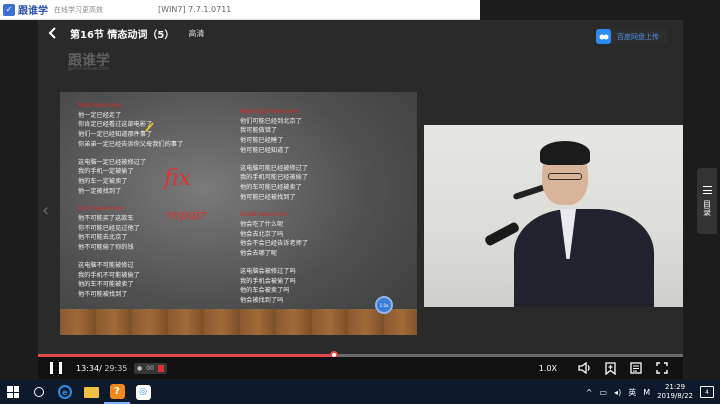 The width and height of the screenshot is (720, 404). Describe the element at coordinates (603, 392) in the screenshot. I see `tray-usb-icon: ▭` at that location.